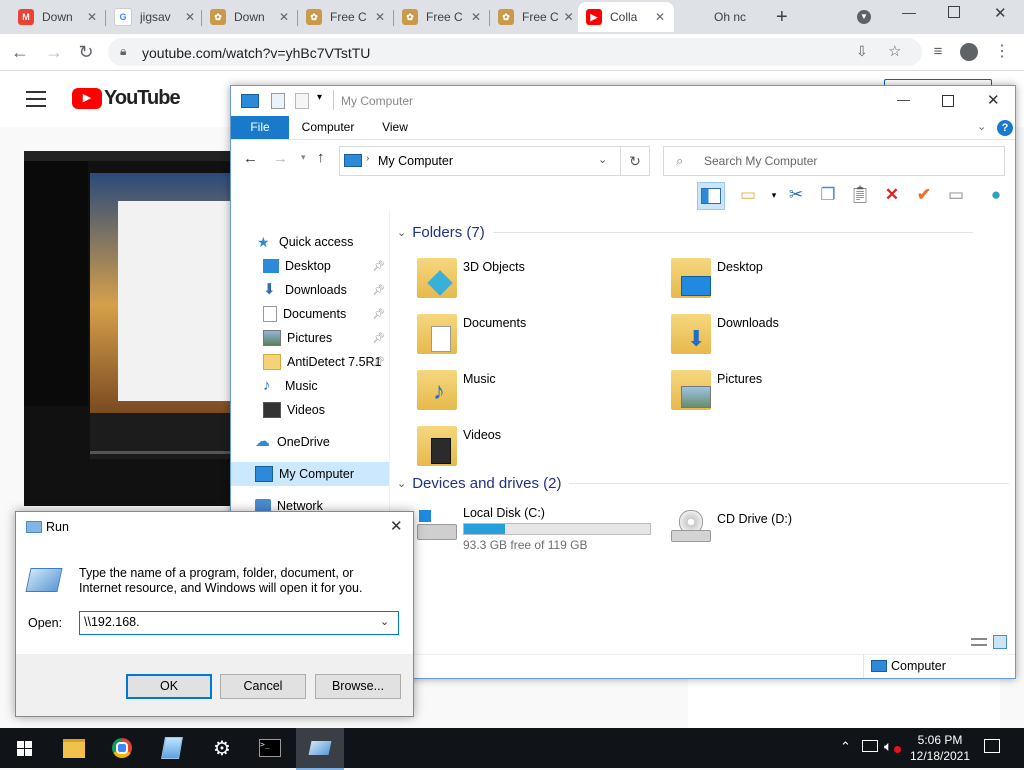 The height and width of the screenshot is (770, 1024). I want to click on help-icon: ?, so click(1005, 128).